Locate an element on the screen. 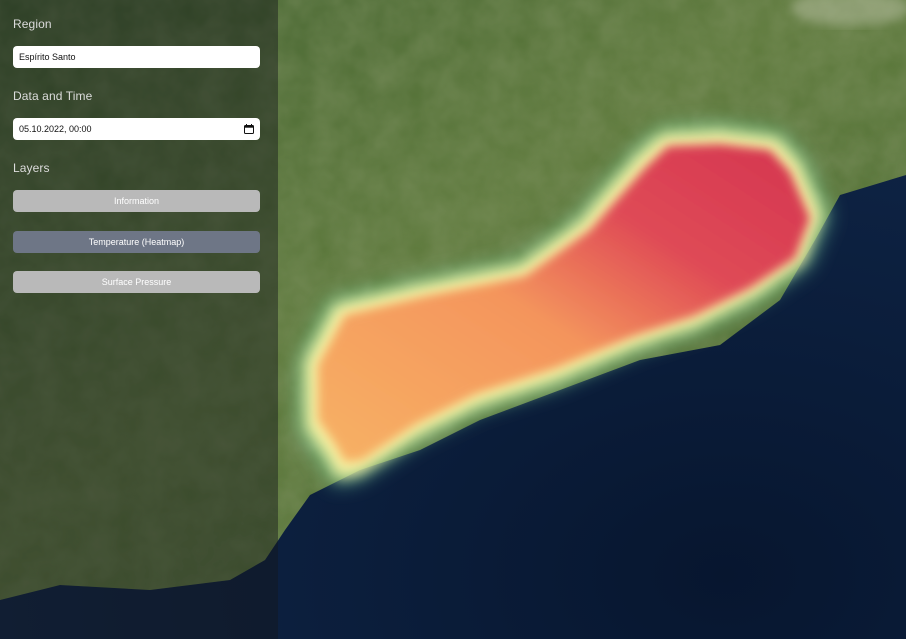 The height and width of the screenshot is (639, 906). layers-label: Layers is located at coordinates (31, 168).